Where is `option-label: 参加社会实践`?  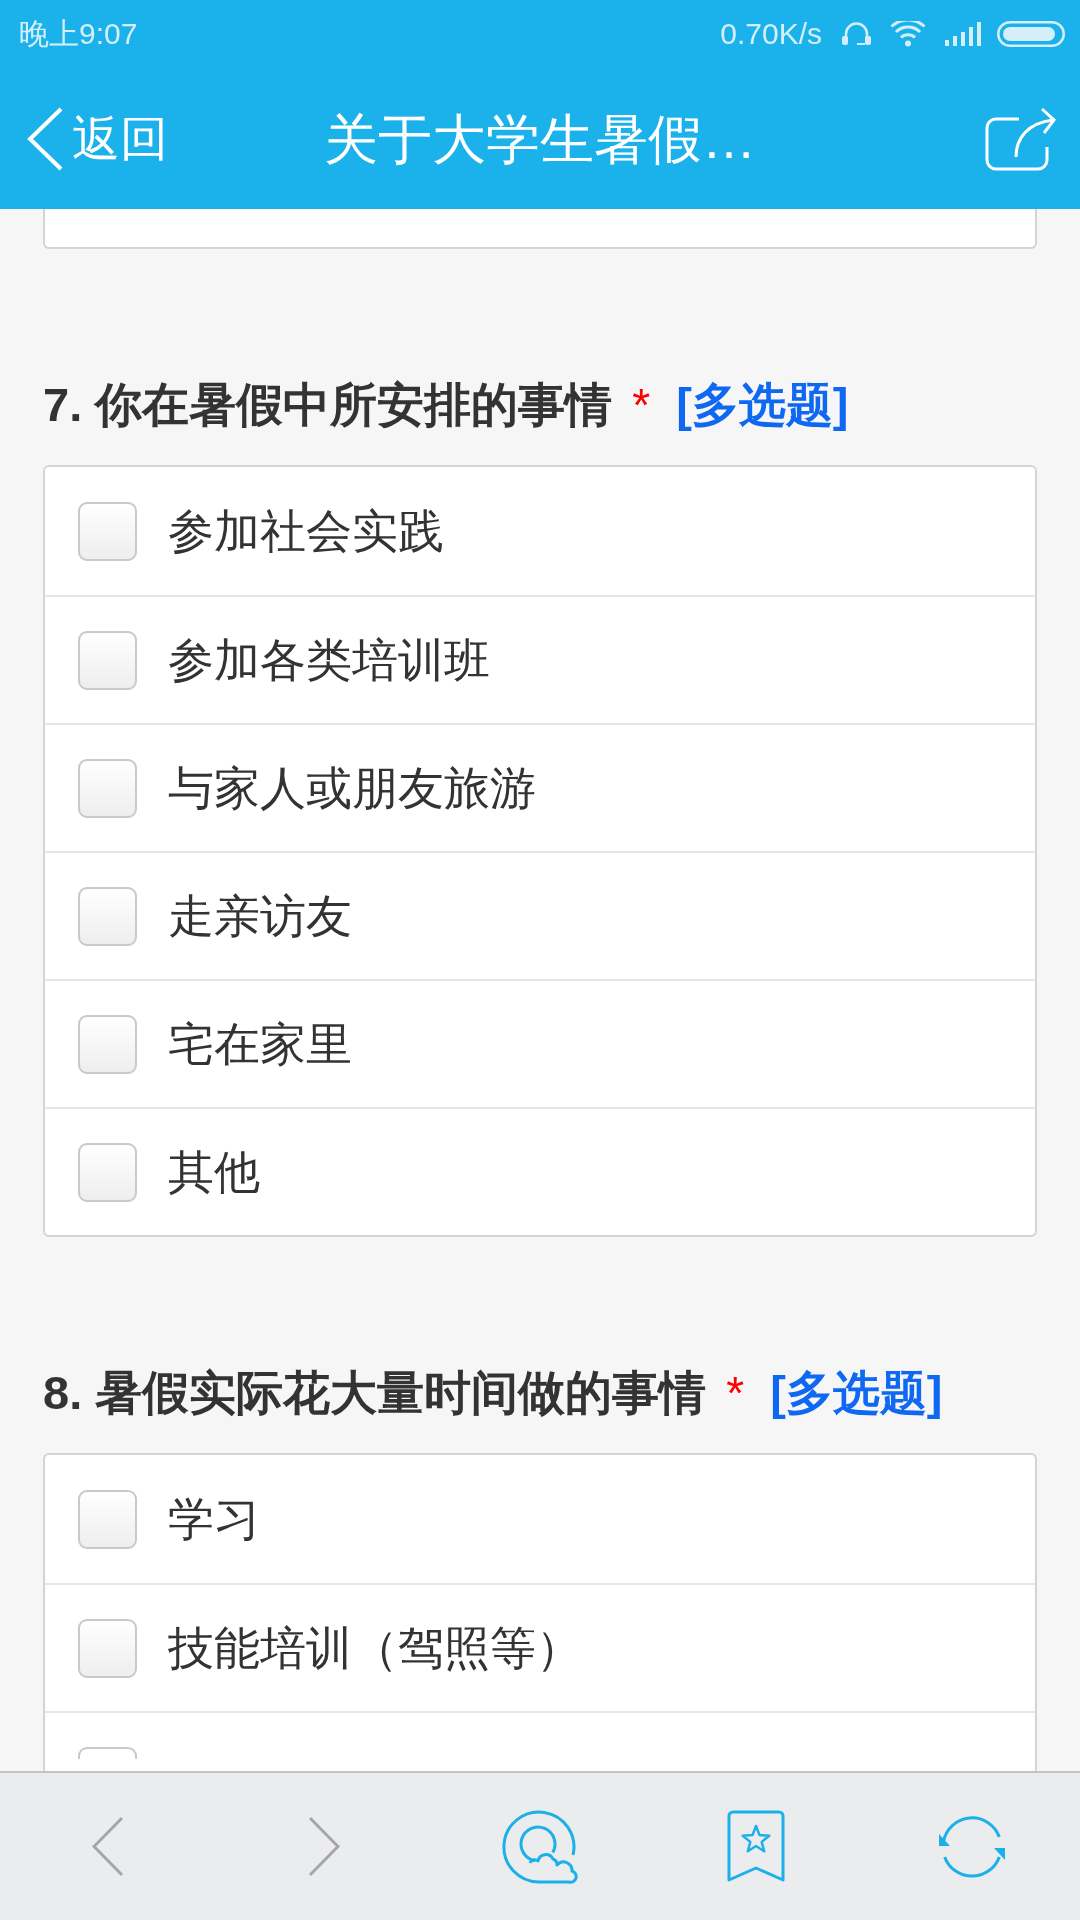
option-label: 参加社会实践 is located at coordinates (306, 531).